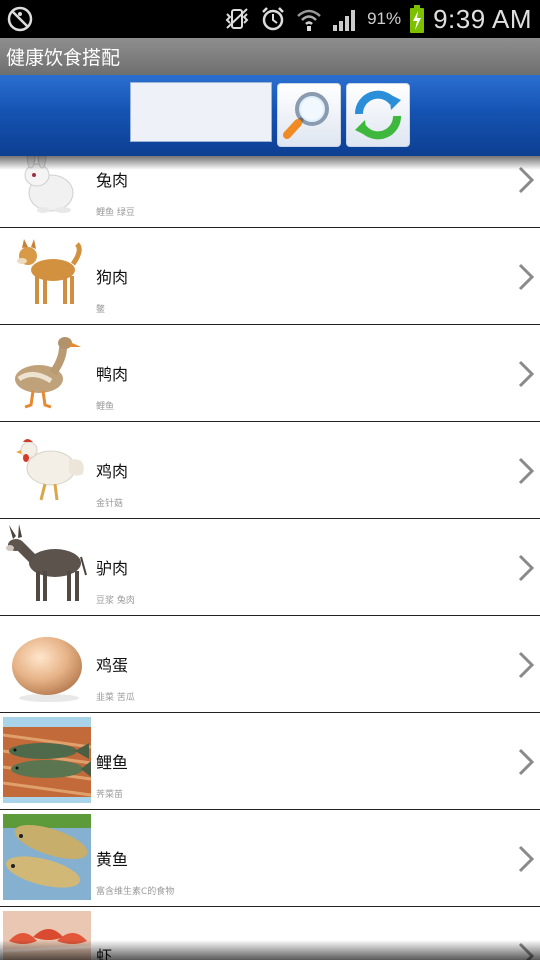  Describe the element at coordinates (105, 407) in the screenshot. I see `food-pairing: 鲤鱼` at that location.